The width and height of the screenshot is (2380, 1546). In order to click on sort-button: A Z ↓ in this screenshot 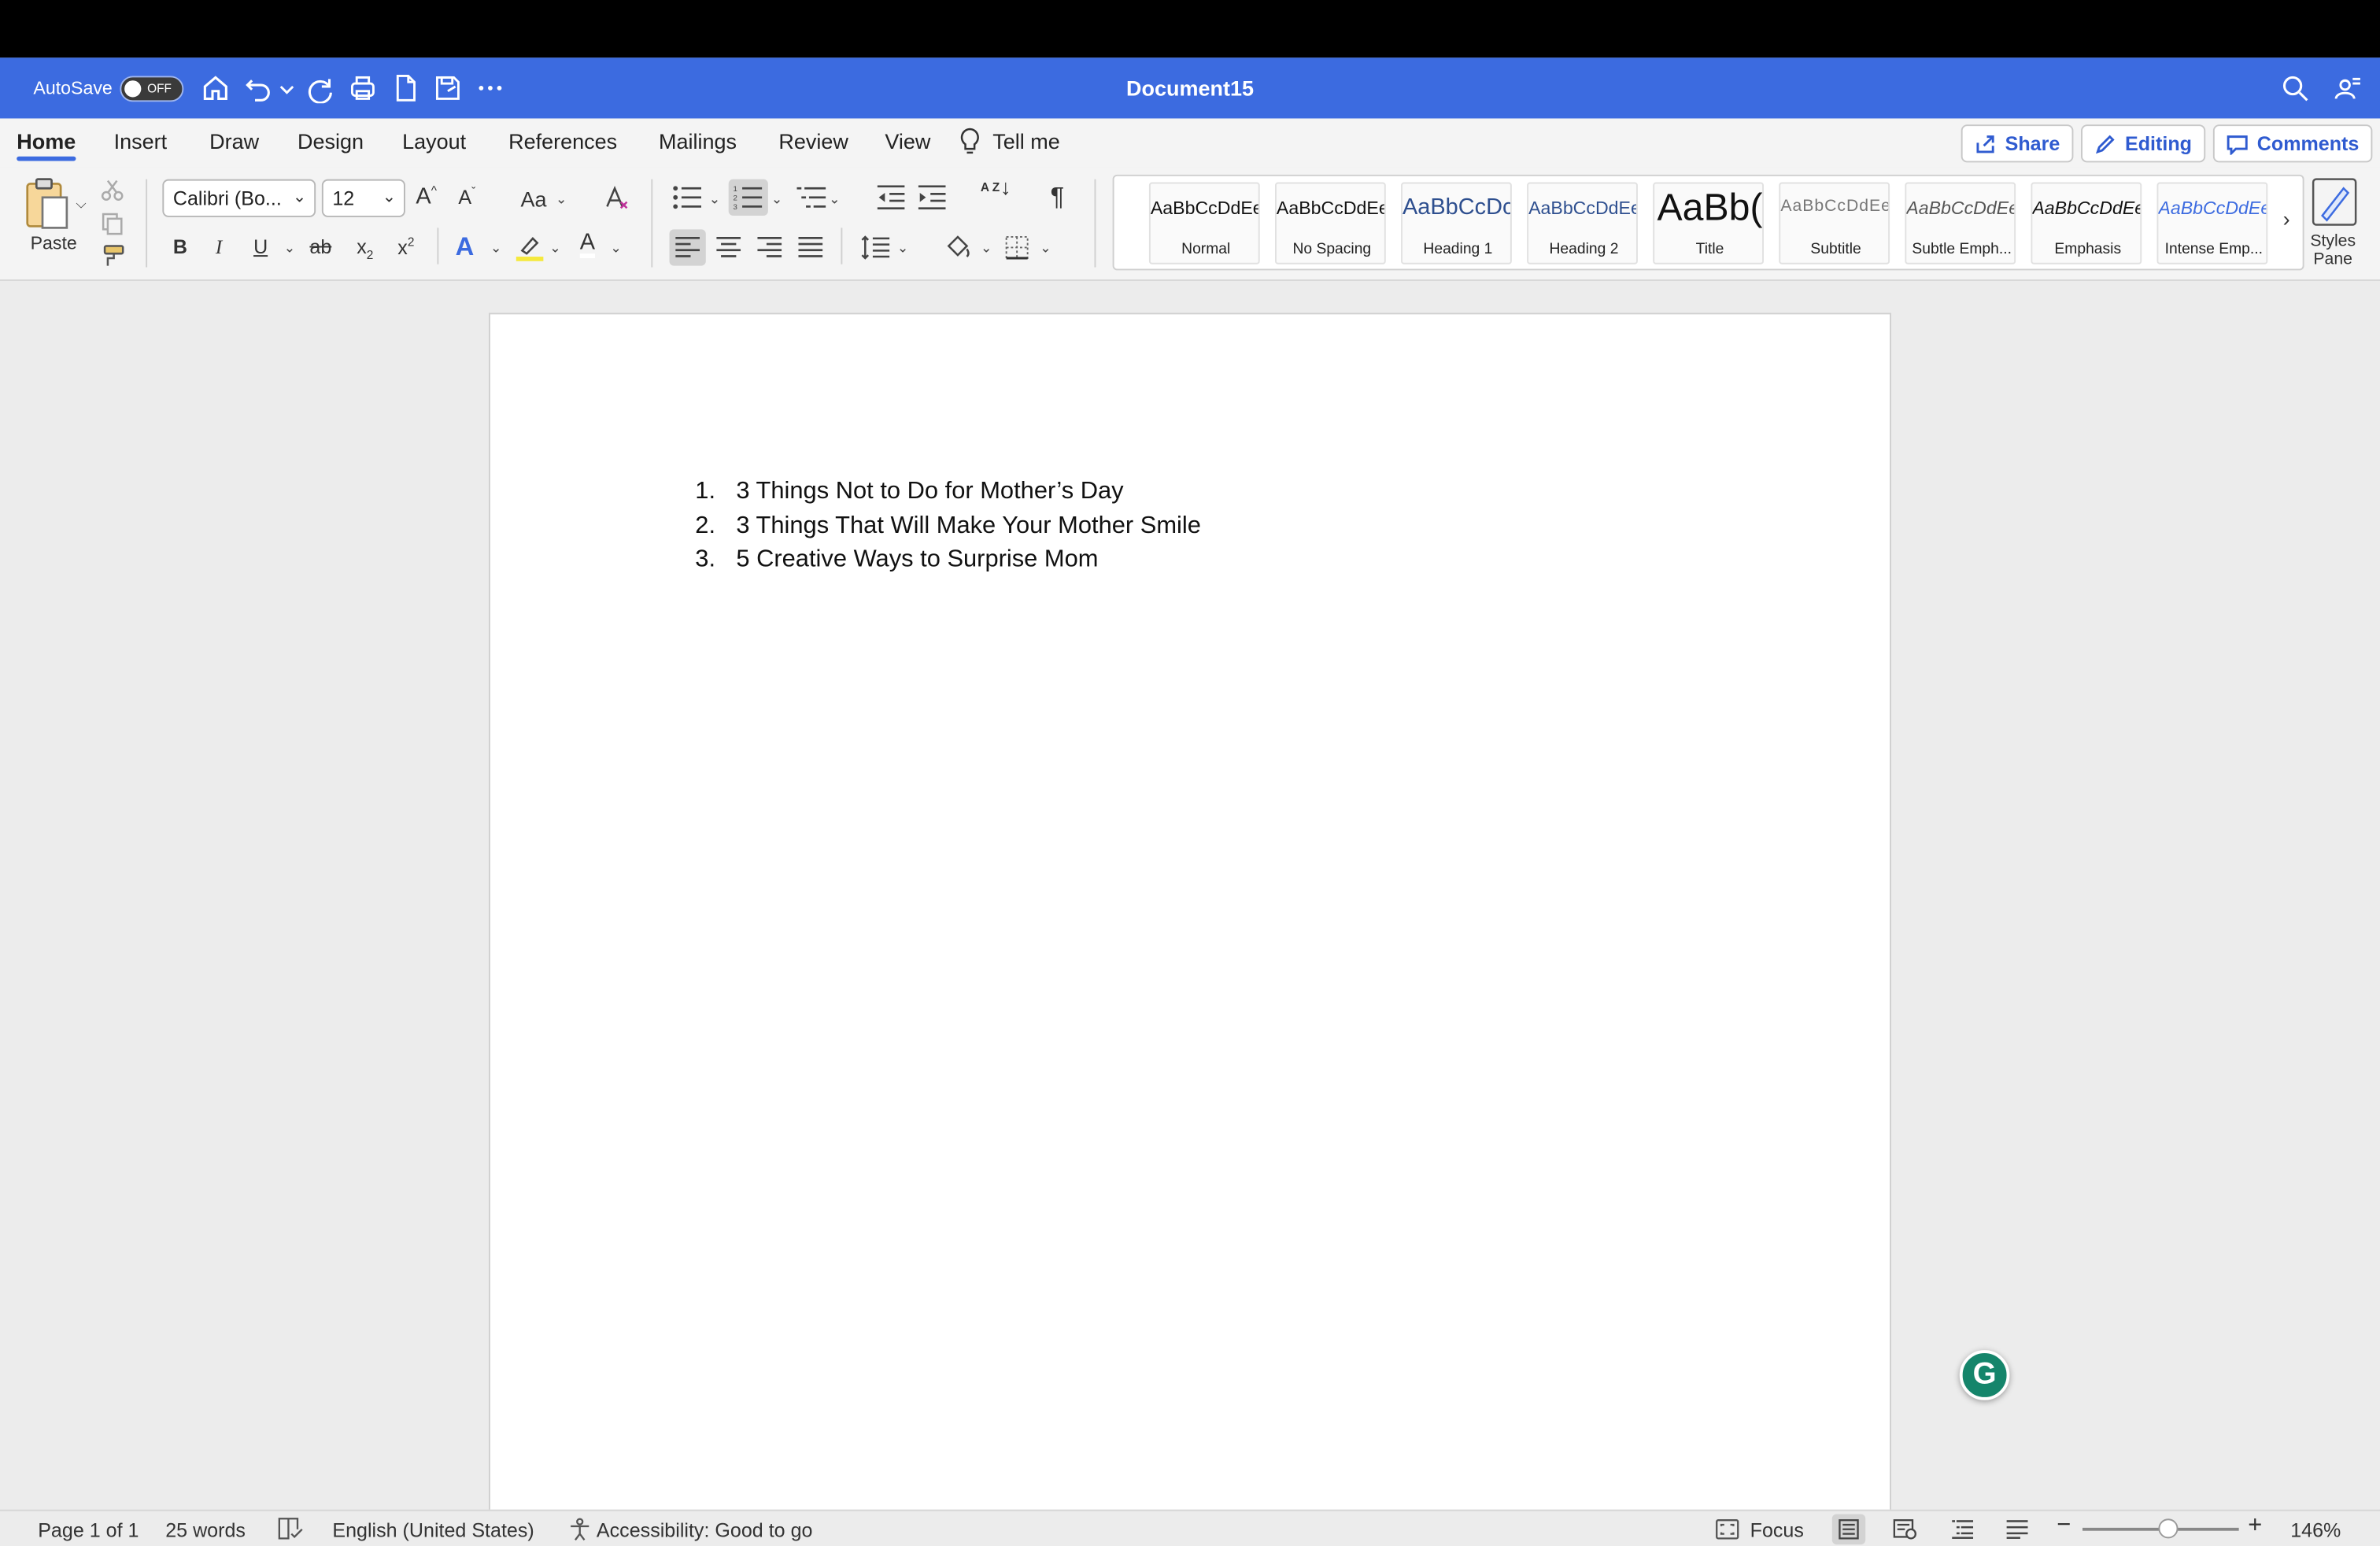, I will do `click(997, 187)`.